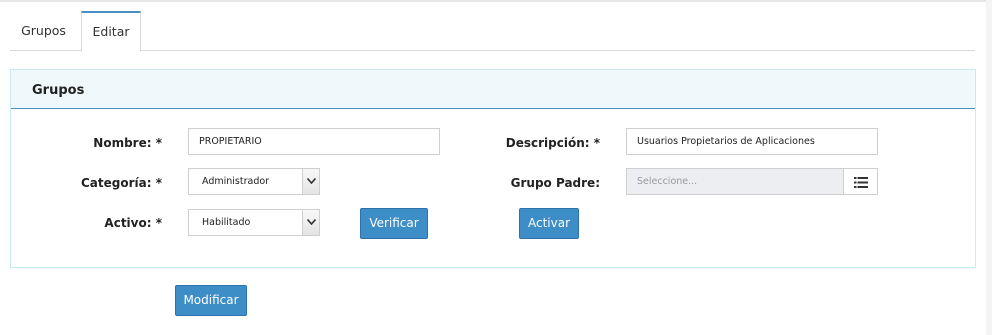 This screenshot has width=992, height=335. Describe the element at coordinates (555, 183) in the screenshot. I see `grupo-padre-label: Grupo Padre:` at that location.